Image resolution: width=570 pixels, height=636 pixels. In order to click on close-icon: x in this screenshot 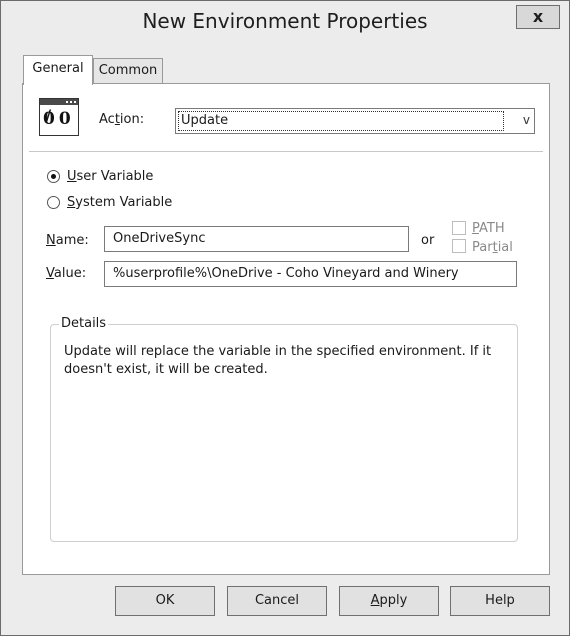, I will do `click(538, 16)`.